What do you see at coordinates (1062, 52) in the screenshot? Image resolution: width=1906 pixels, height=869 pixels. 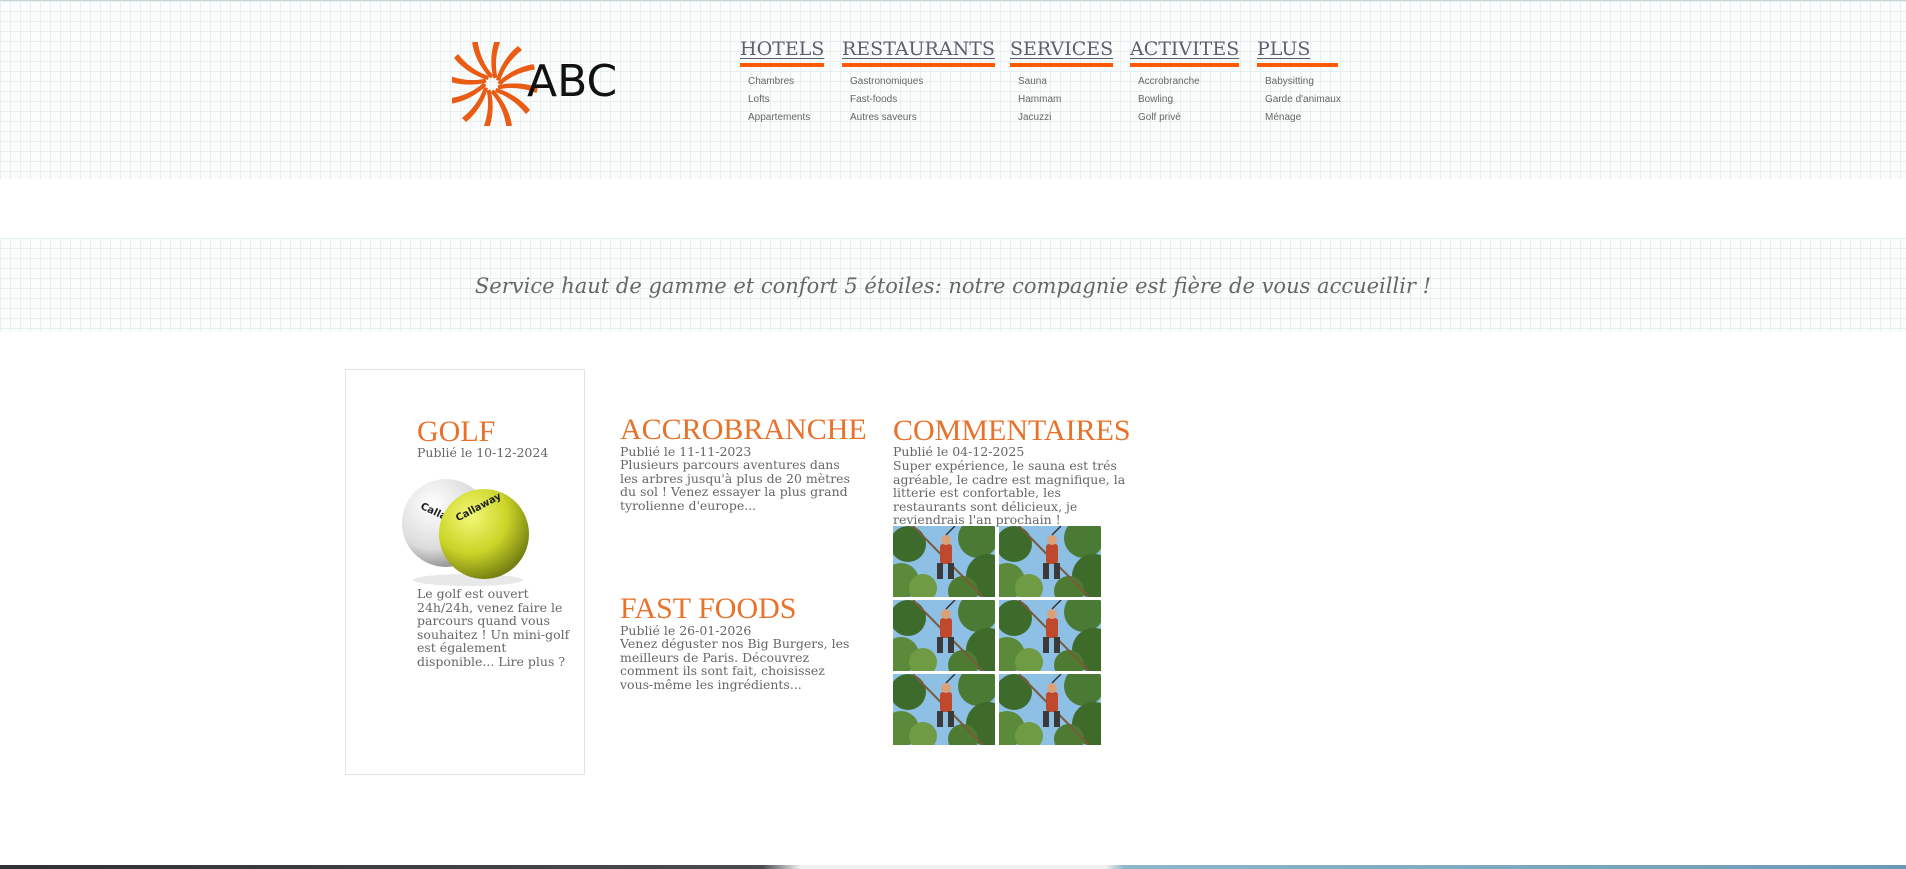 I see `nav-title-services: SERVICES` at bounding box center [1062, 52].